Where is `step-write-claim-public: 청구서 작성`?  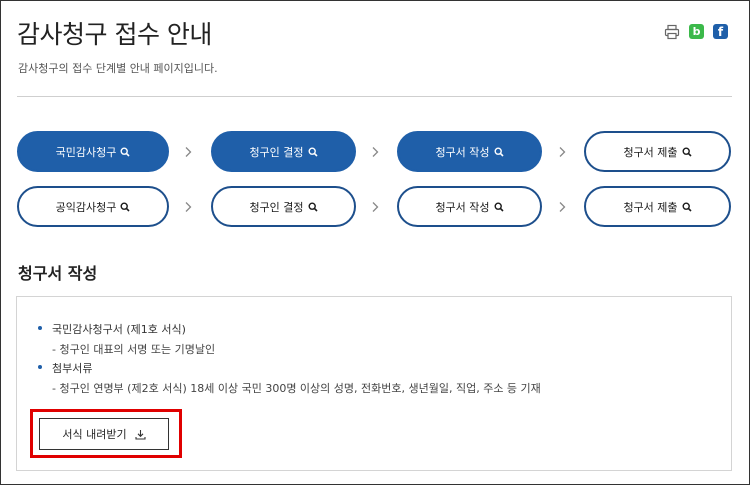 step-write-claim-public: 청구서 작성 is located at coordinates (469, 206).